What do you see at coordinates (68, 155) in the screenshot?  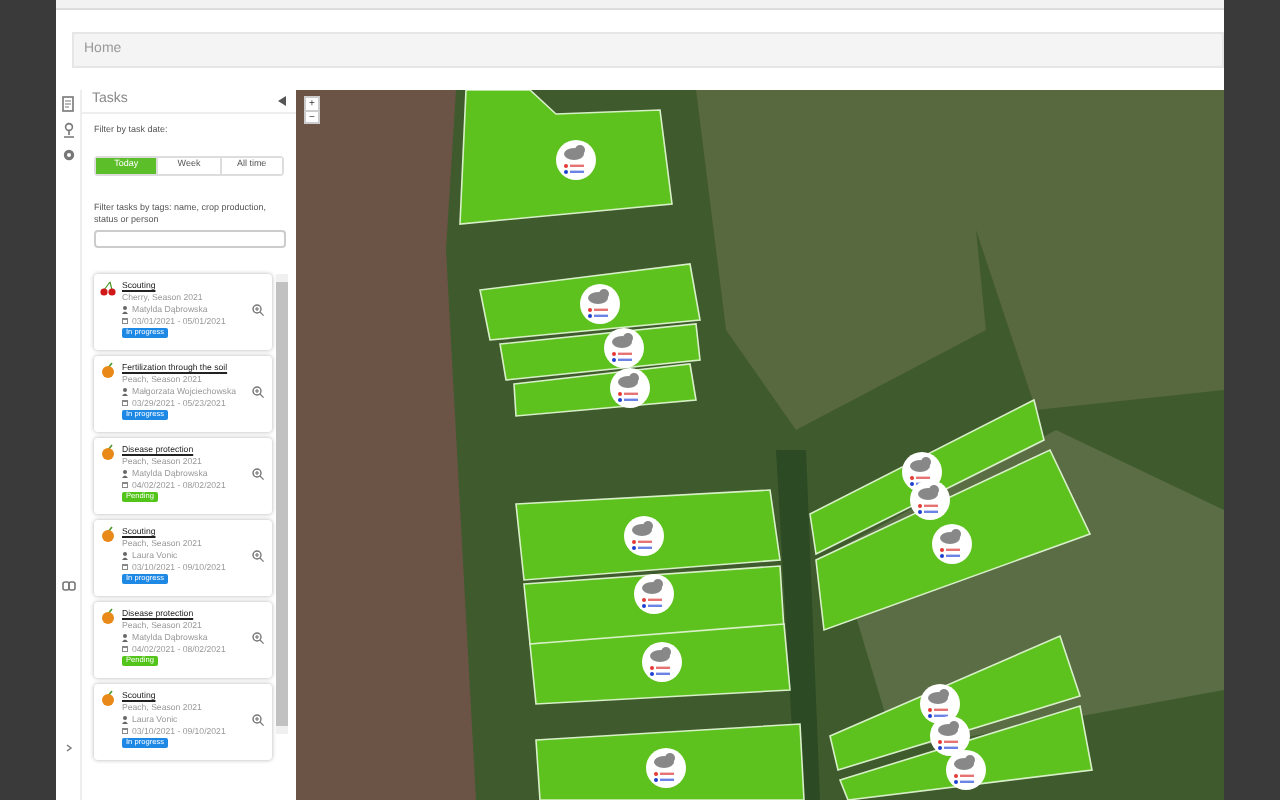 I see `settings-icon` at bounding box center [68, 155].